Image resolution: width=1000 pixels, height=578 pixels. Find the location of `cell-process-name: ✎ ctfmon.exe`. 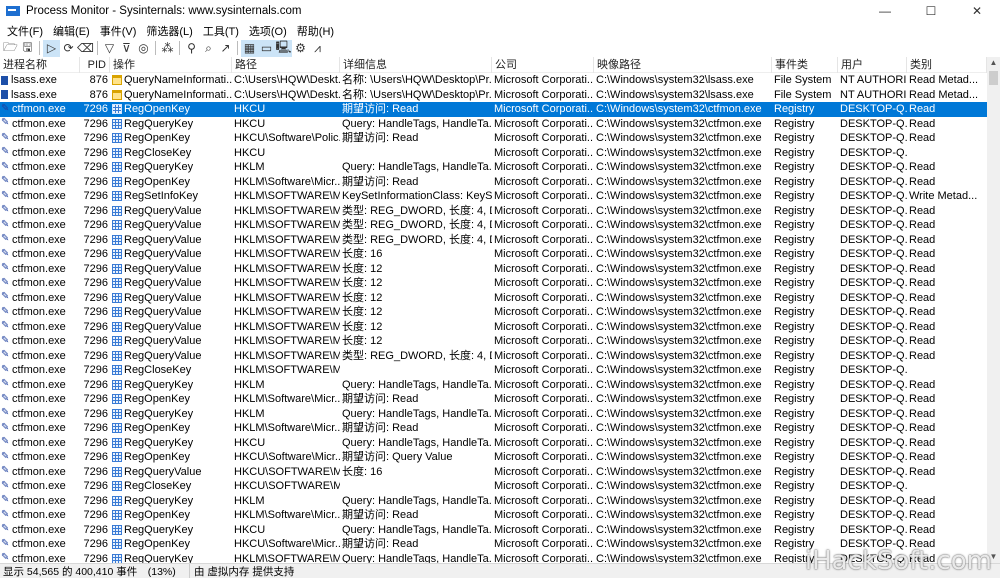

cell-process-name: ✎ ctfmon.exe is located at coordinates (40, 167).